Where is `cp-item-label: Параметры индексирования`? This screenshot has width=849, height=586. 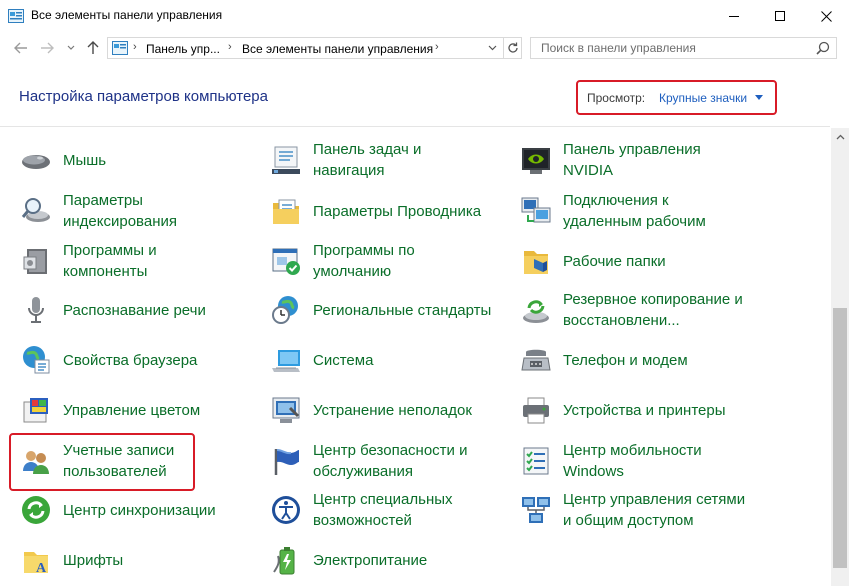 cp-item-label: Параметры индексирования is located at coordinates (120, 211).